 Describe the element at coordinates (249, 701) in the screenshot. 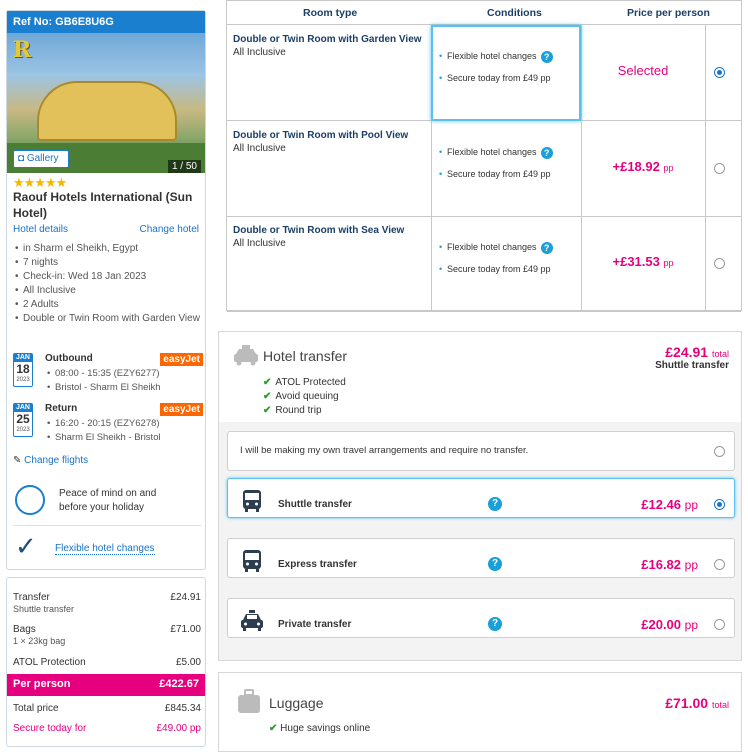

I see `luggage-icon` at that location.